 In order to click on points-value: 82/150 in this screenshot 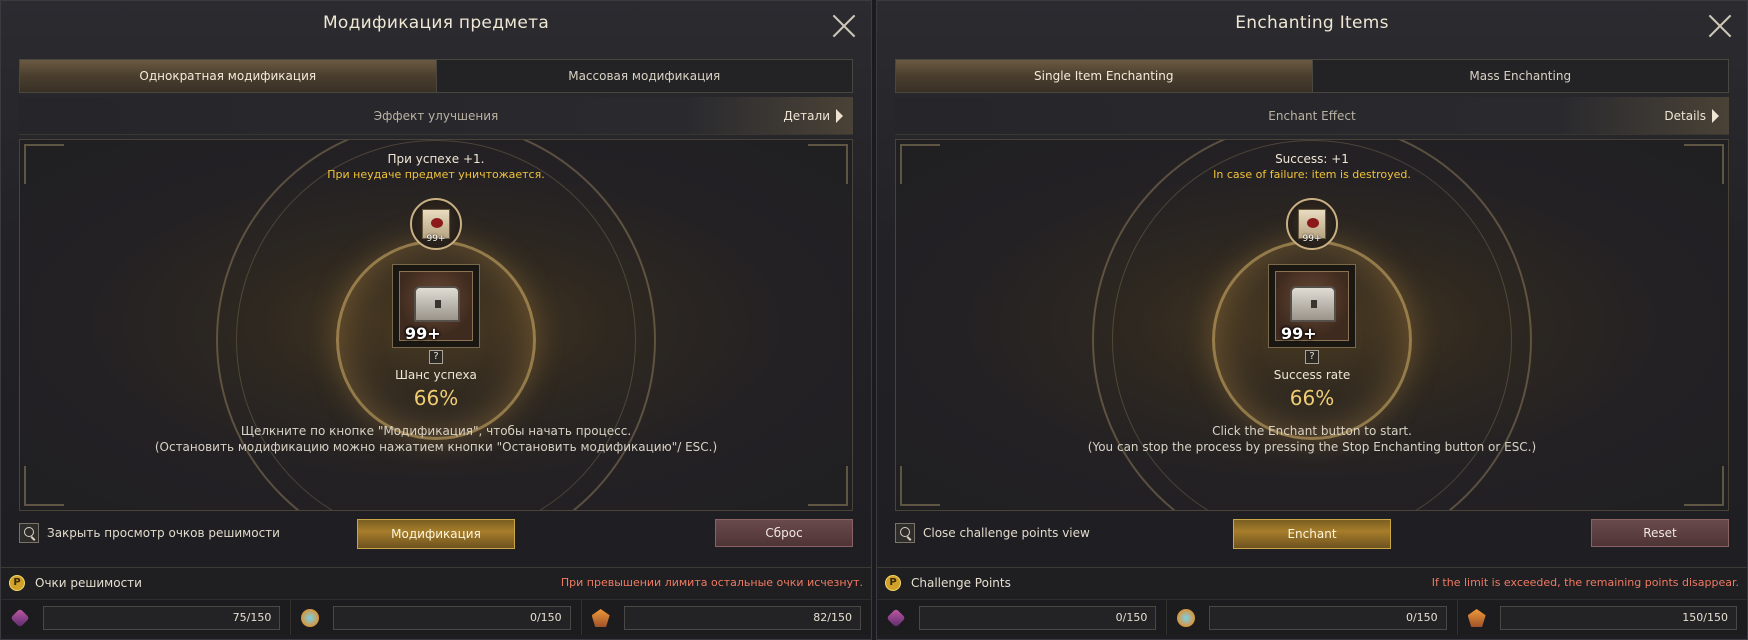, I will do `click(742, 618)`.